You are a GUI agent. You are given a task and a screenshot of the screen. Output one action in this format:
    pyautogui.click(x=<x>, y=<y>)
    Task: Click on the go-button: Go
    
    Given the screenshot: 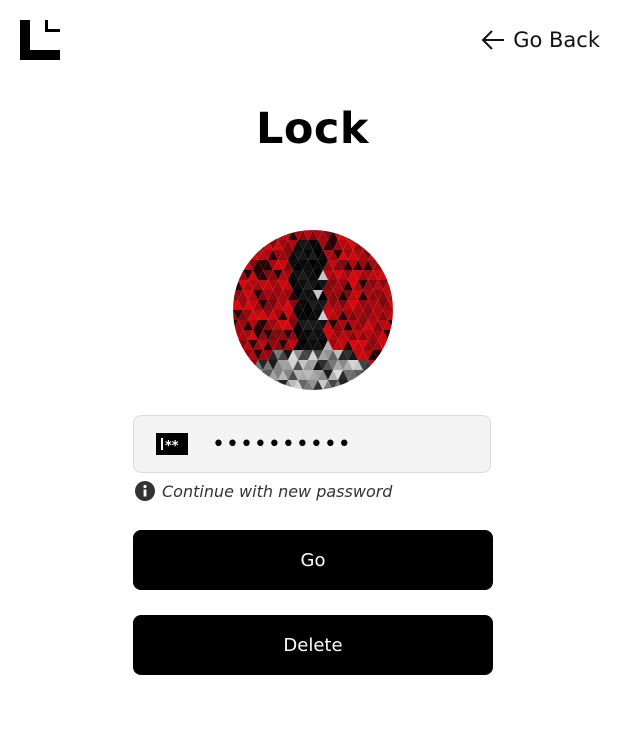 What is the action you would take?
    pyautogui.click(x=313, y=560)
    